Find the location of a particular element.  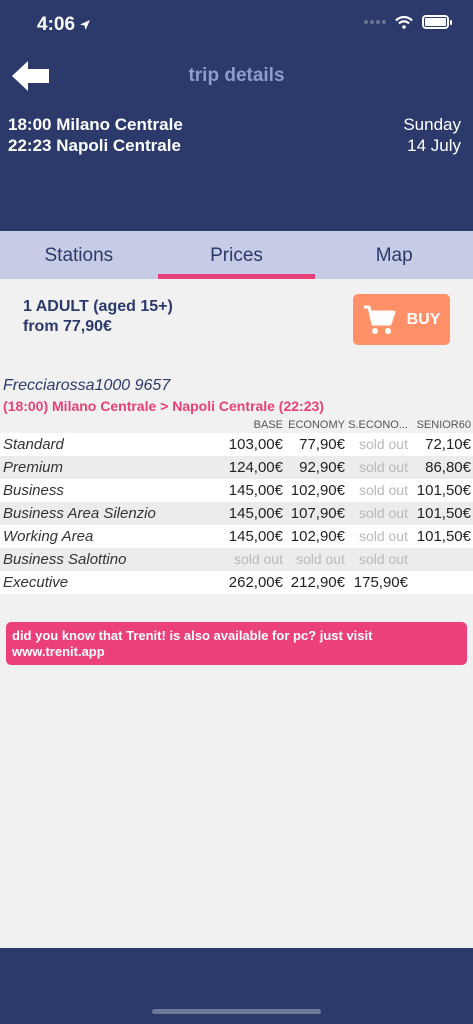

price-cell: 175,90€ is located at coordinates (381, 582).